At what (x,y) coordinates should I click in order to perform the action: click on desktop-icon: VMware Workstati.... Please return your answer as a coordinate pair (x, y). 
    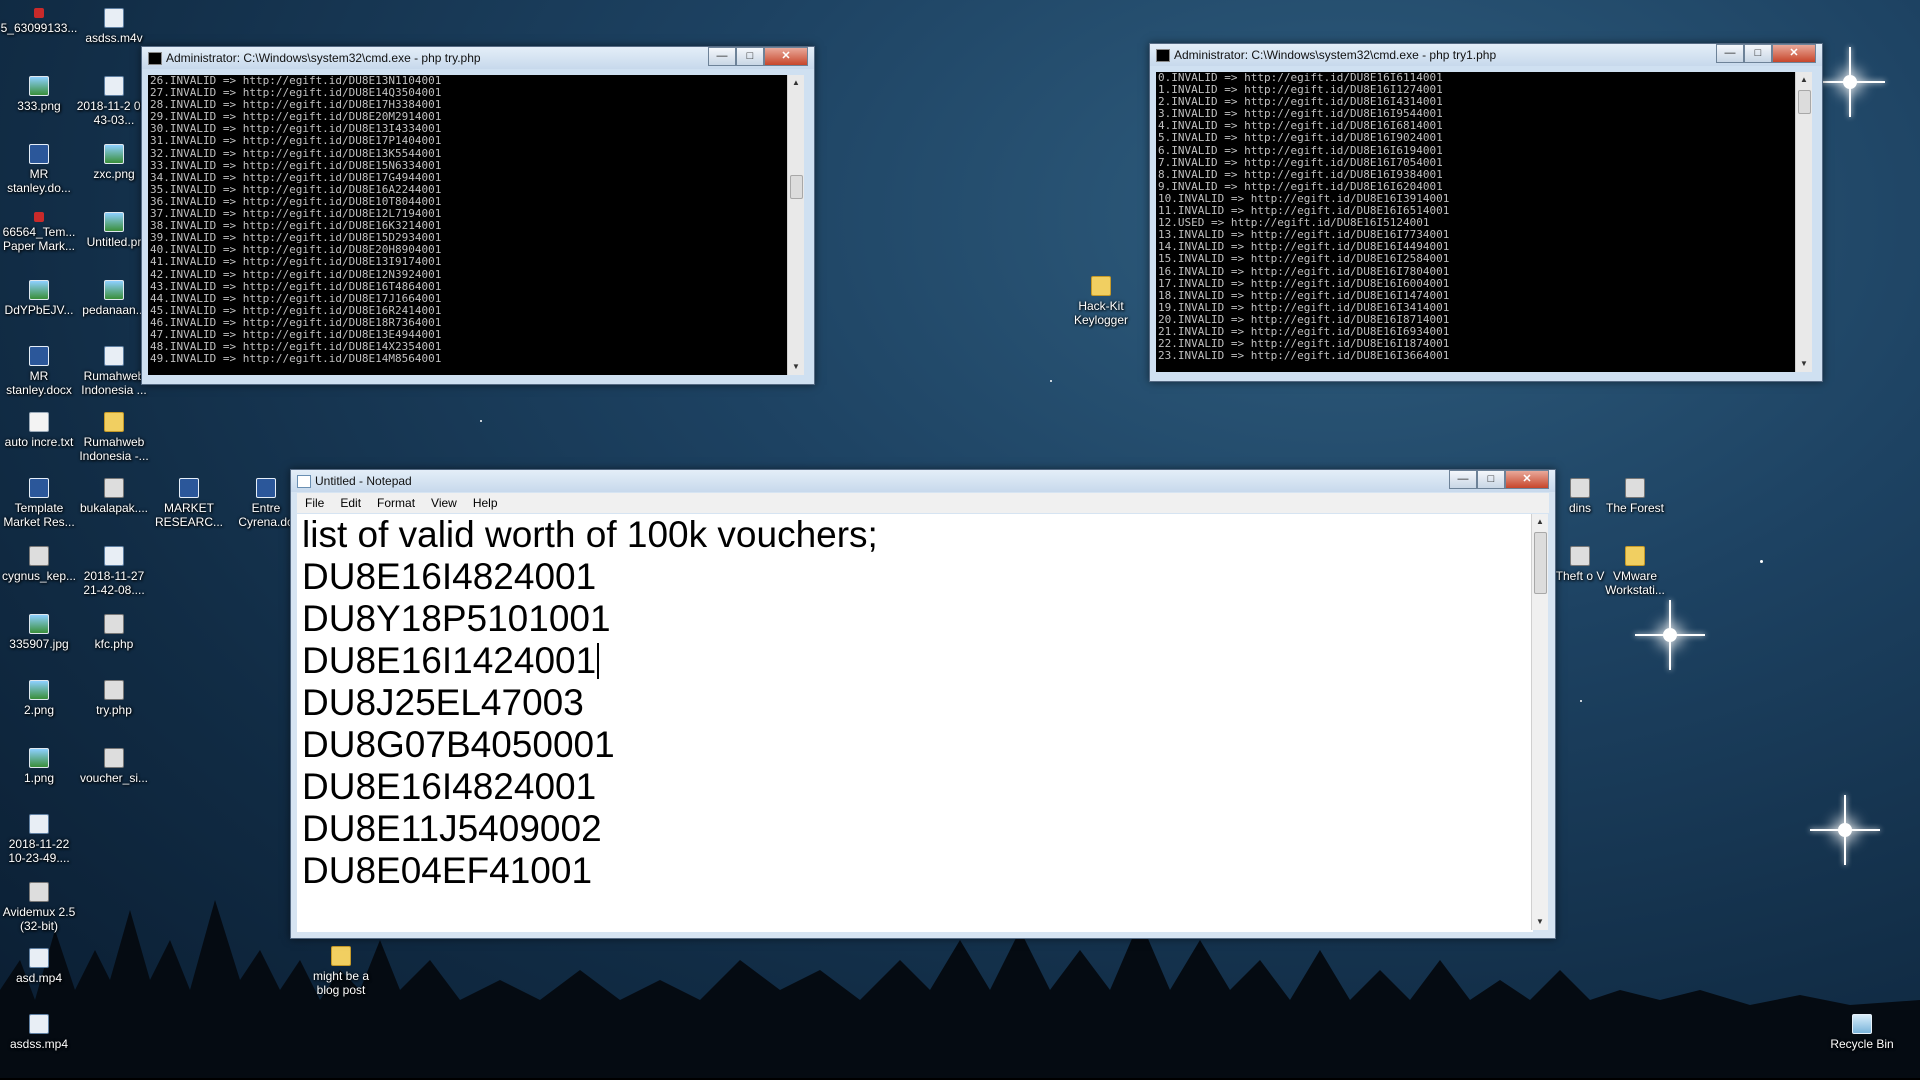
    Looking at the image, I should click on (1635, 571).